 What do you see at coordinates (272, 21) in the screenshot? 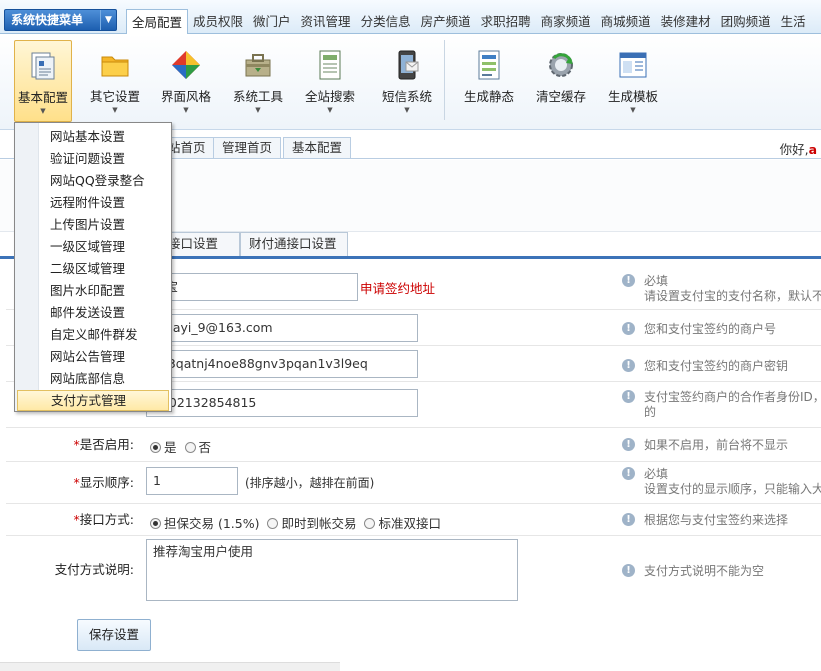
I see `tab-micro-portal: 微门户` at bounding box center [272, 21].